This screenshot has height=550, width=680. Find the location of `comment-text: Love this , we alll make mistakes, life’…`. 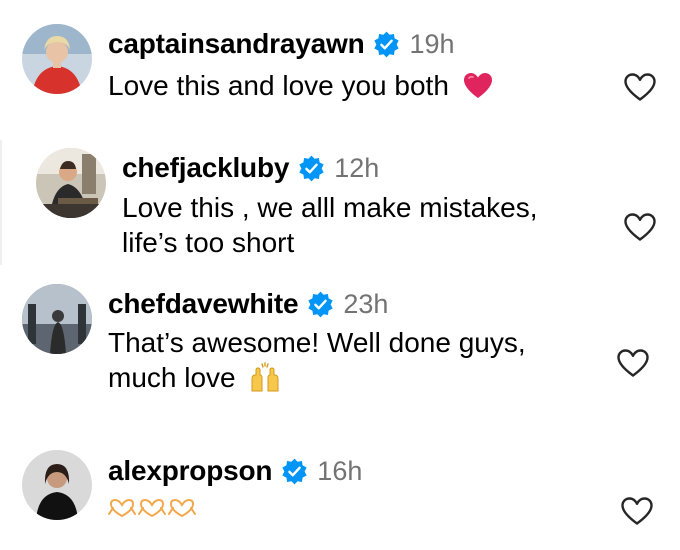

comment-text: Love this , we alll make mistakes, life’… is located at coordinates (330, 225).